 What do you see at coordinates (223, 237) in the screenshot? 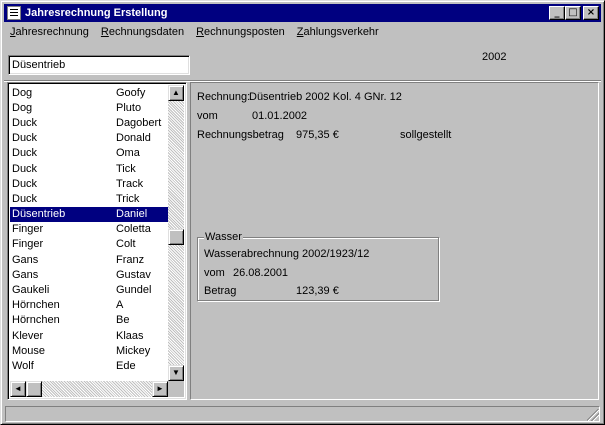
I see `water-group-title: Wasser` at bounding box center [223, 237].